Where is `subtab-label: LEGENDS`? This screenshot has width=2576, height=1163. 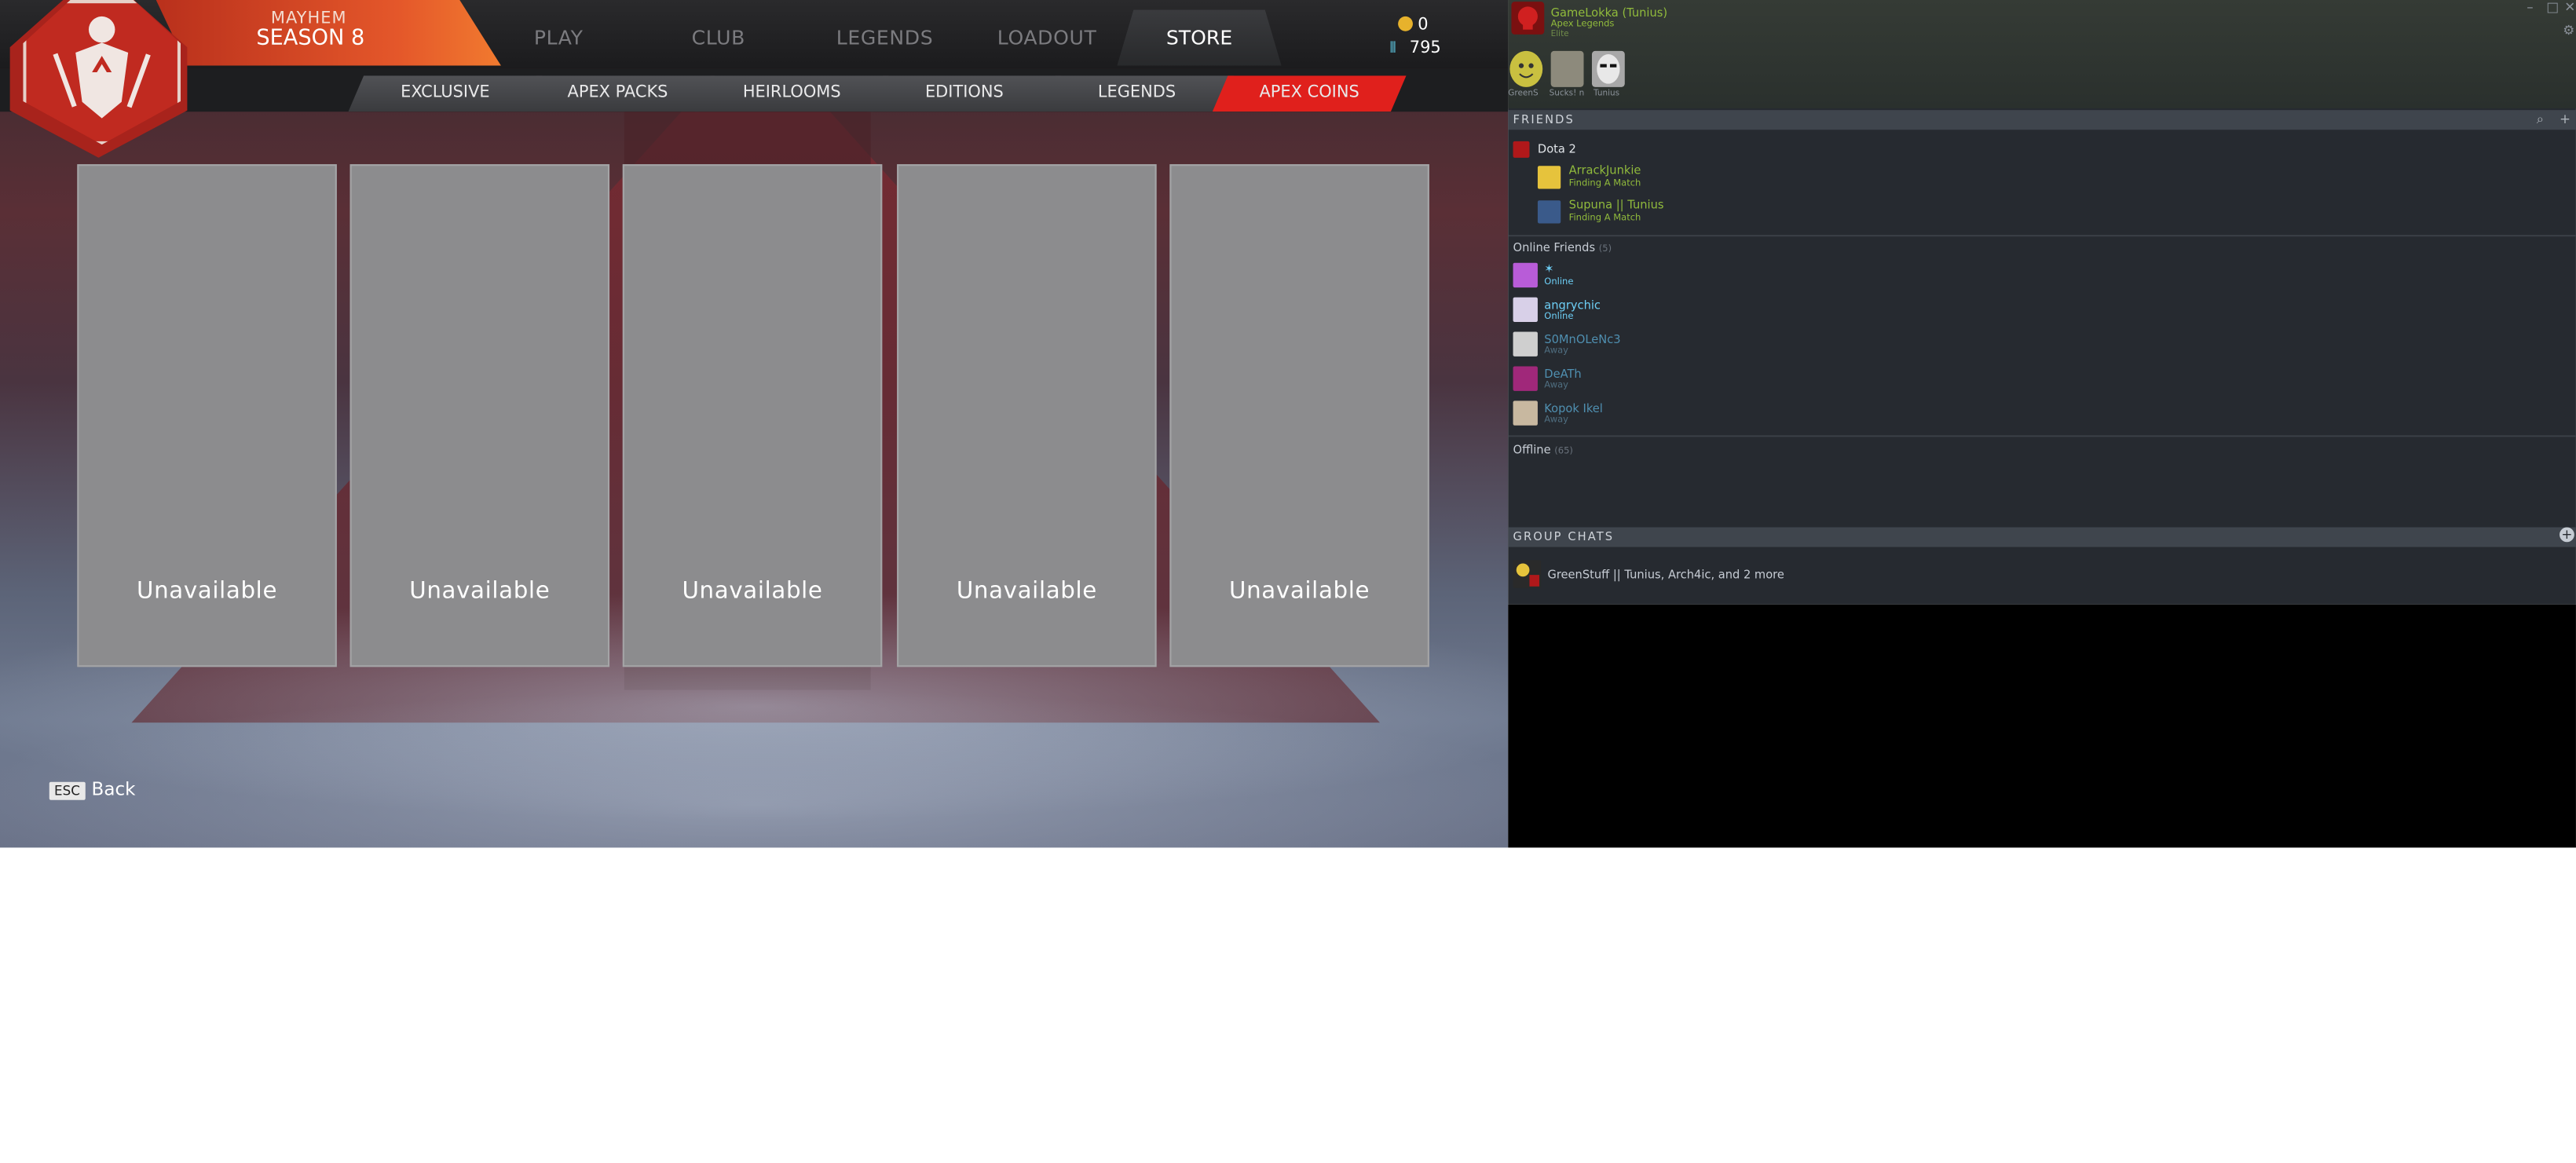 subtab-label: LEGENDS is located at coordinates (1137, 92).